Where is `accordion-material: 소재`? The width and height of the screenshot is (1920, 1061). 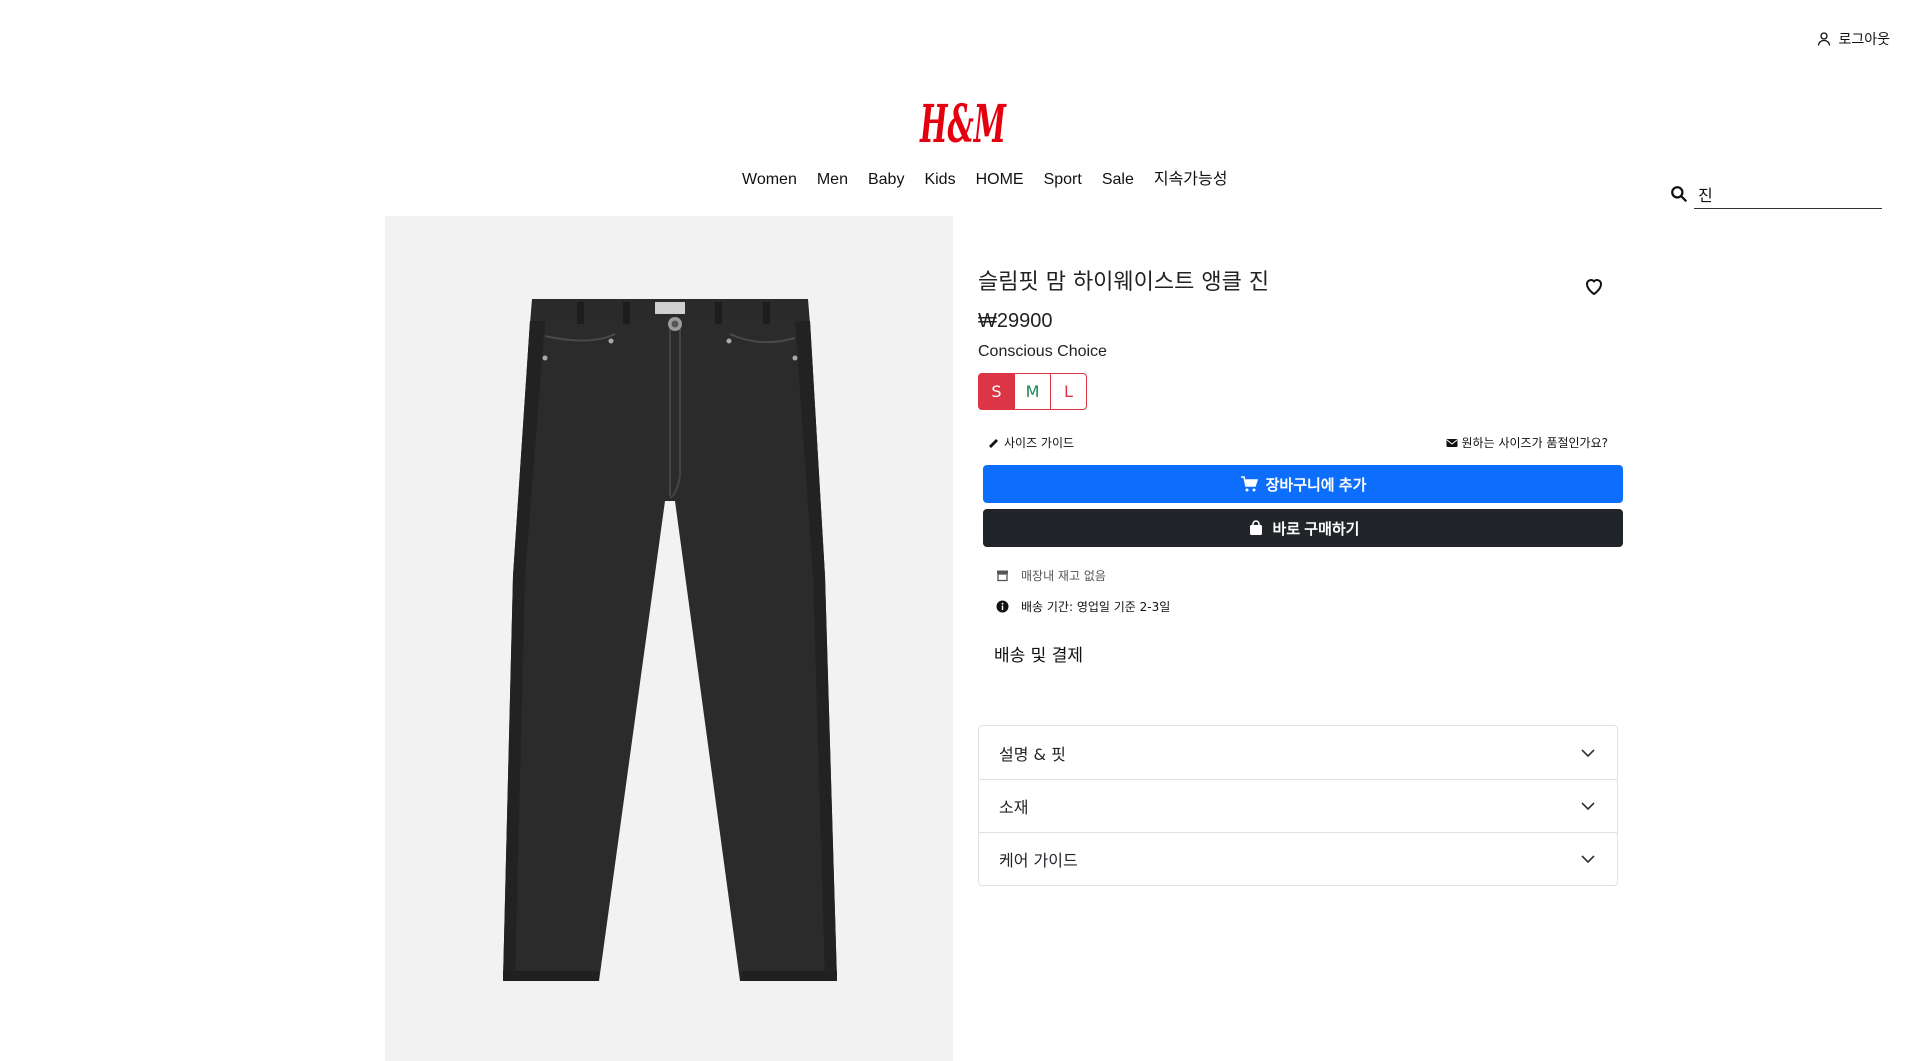 accordion-material: 소재 is located at coordinates (1298, 805).